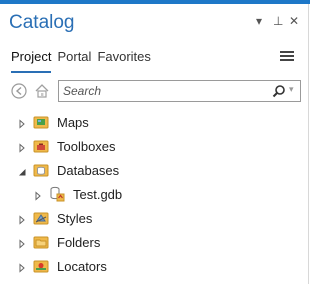 This screenshot has height=284, width=320. What do you see at coordinates (31, 61) in the screenshot?
I see `tab-project: Project` at bounding box center [31, 61].